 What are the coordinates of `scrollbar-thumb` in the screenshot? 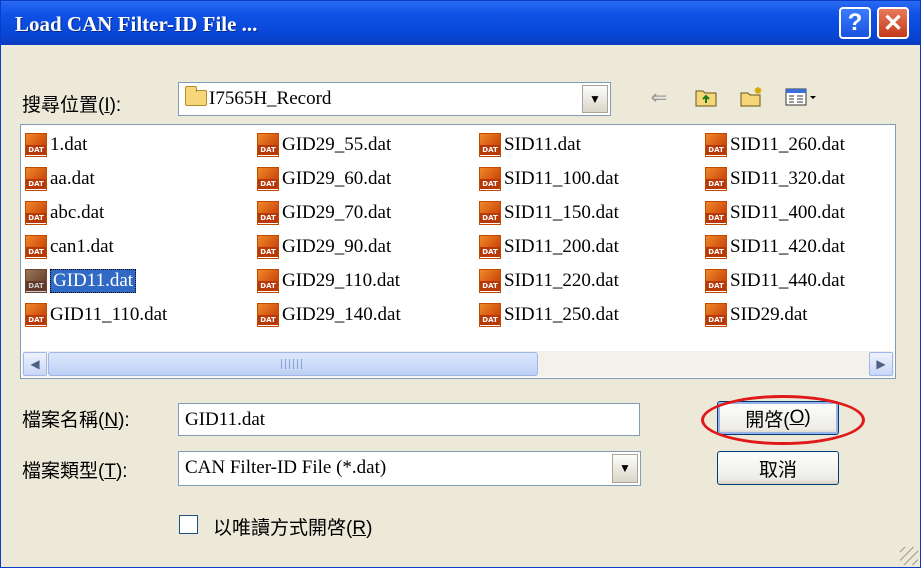 It's located at (293, 364).